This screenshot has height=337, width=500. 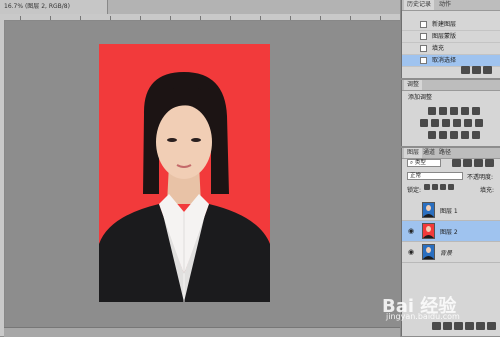 What do you see at coordinates (479, 123) in the screenshot?
I see `color-lookup-icon` at bounding box center [479, 123].